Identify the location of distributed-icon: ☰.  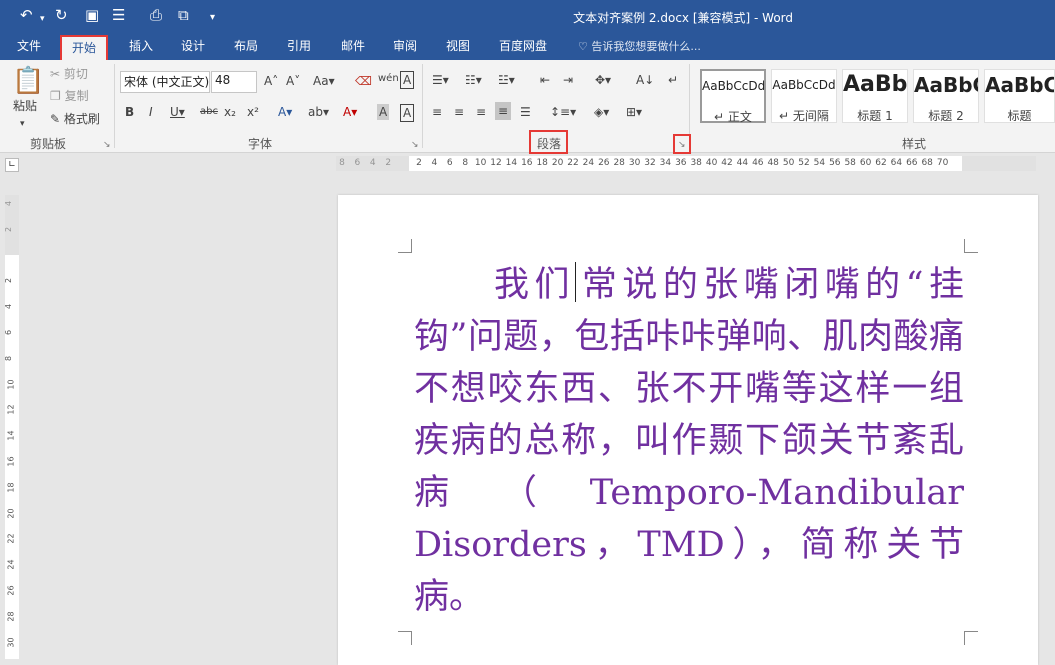
(525, 112).